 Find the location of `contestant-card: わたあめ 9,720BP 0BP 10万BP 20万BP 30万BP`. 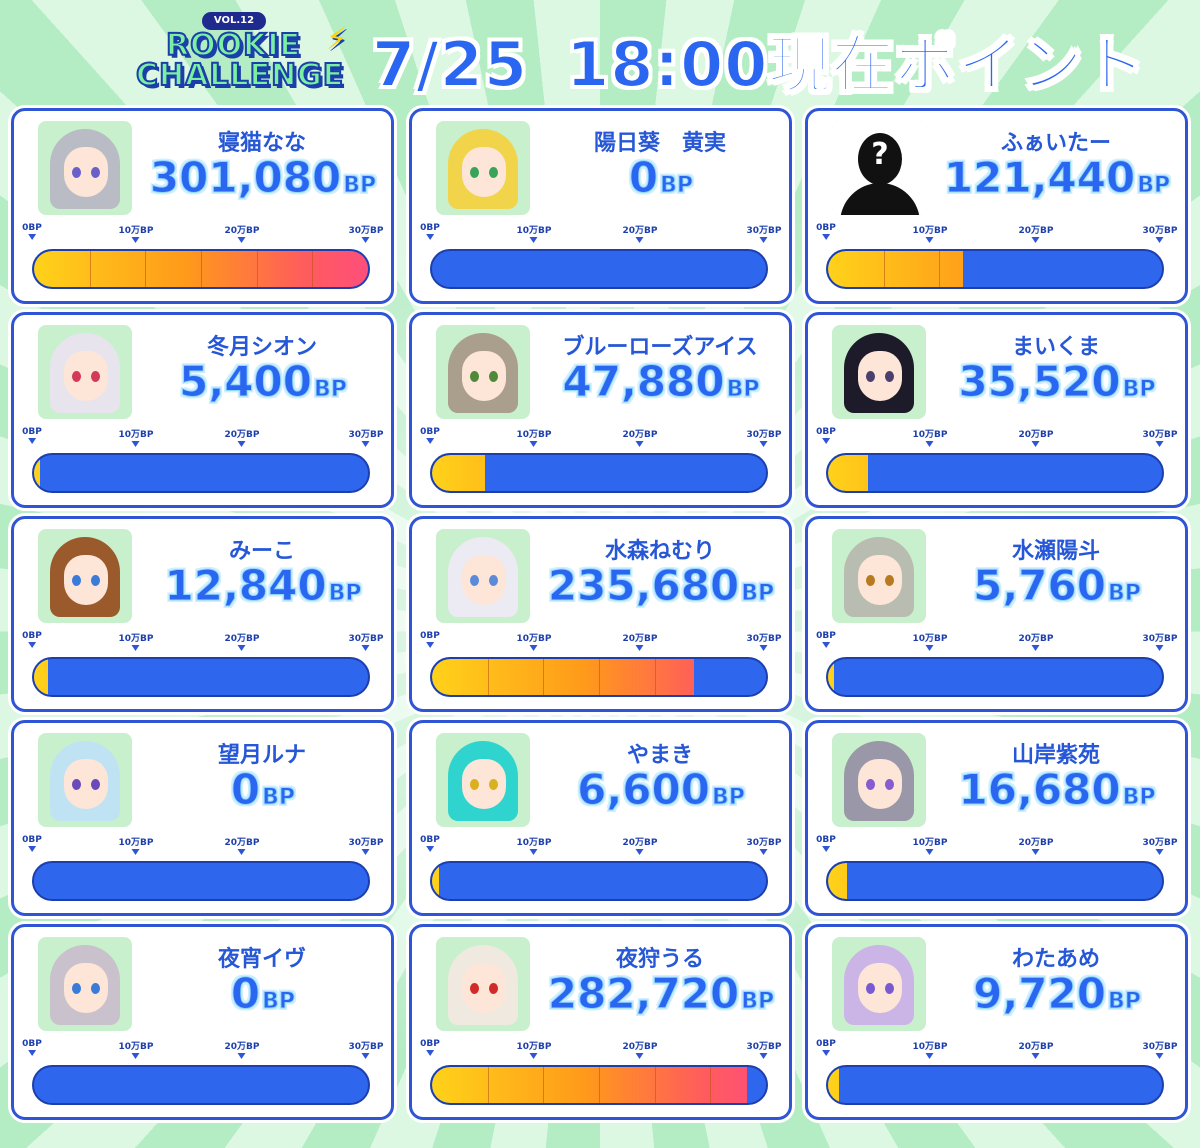

contestant-card: わたあめ 9,720BP 0BP 10万BP 20万BP 30万BP is located at coordinates (996, 1022).